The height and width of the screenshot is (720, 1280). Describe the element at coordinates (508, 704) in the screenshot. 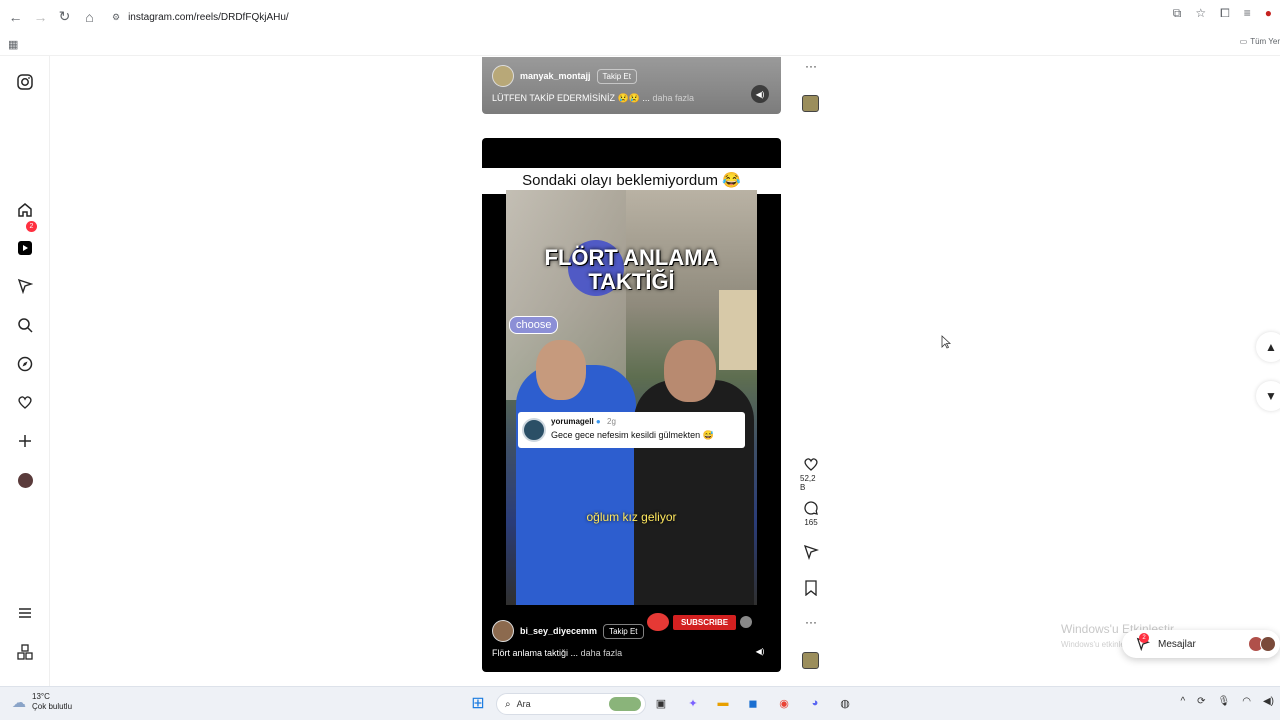

I see `taskbar-search-icon: ⌕` at that location.